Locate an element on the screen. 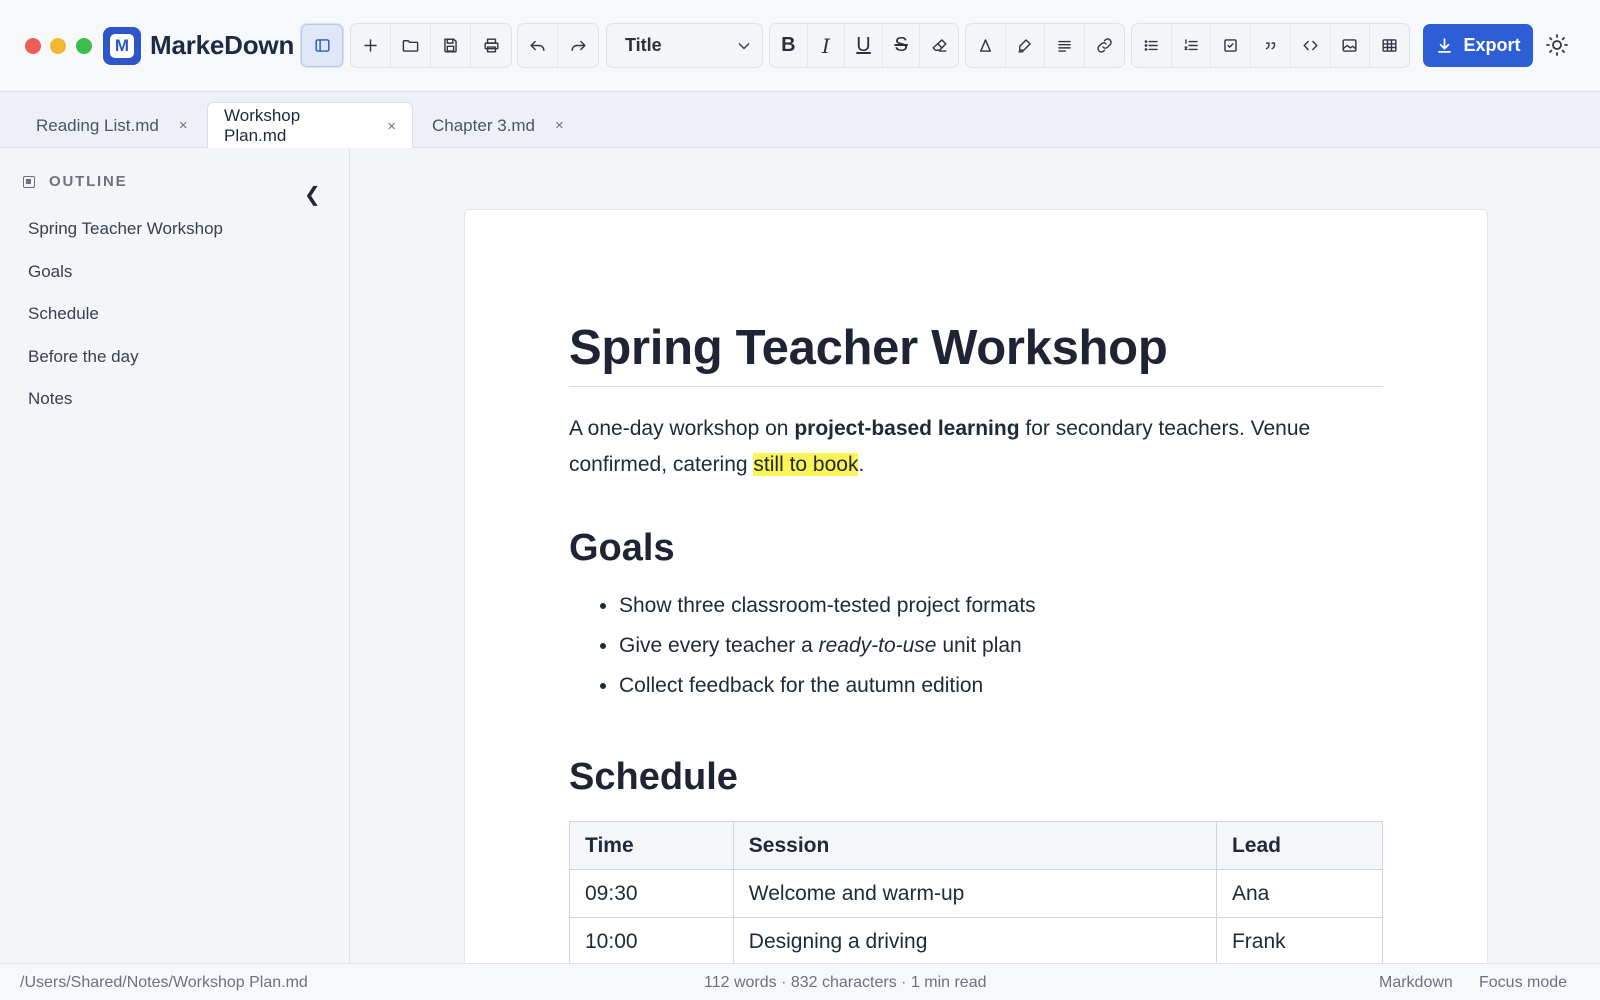 The image size is (1600, 1000). sun-icon is located at coordinates (1557, 45).